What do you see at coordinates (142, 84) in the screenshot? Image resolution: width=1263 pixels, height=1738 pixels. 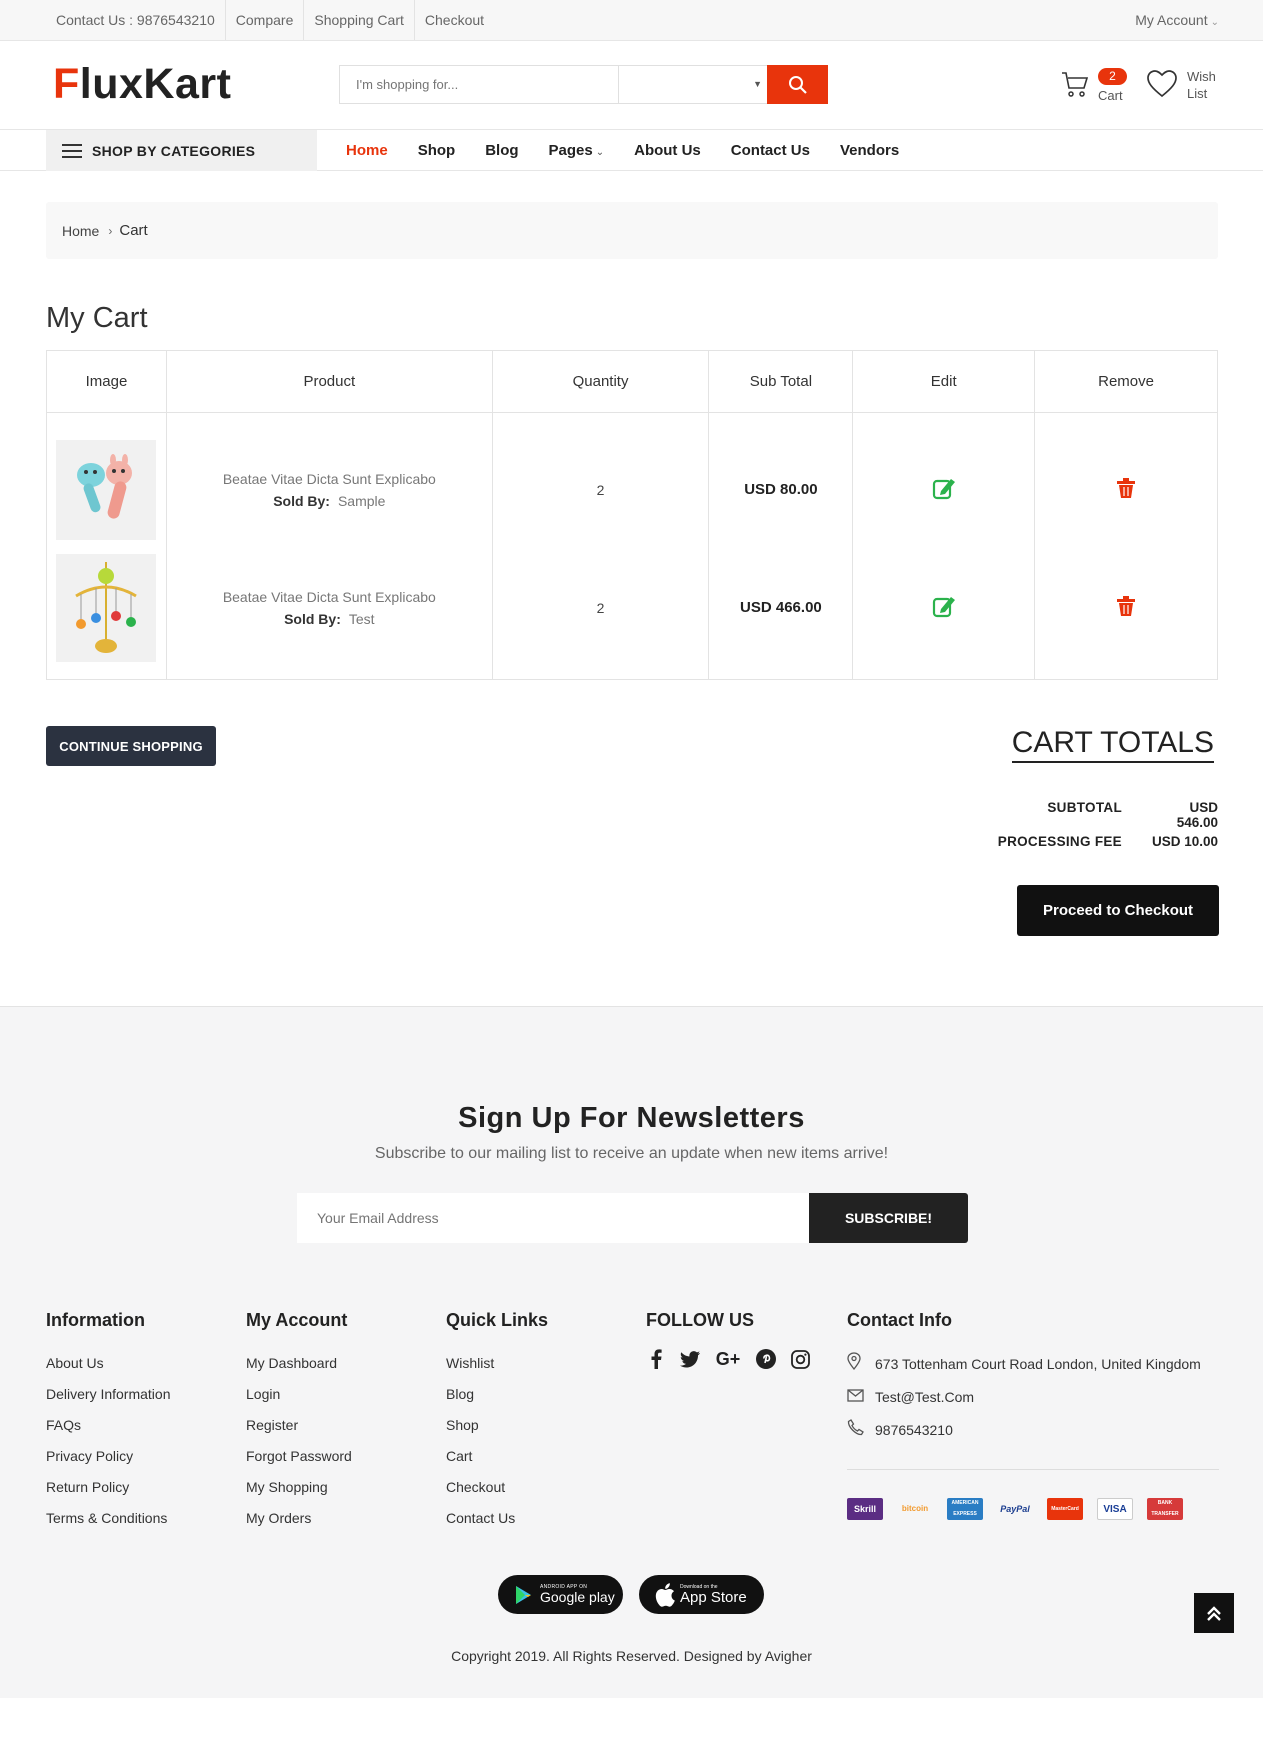 I see `logo: FluxKart` at bounding box center [142, 84].